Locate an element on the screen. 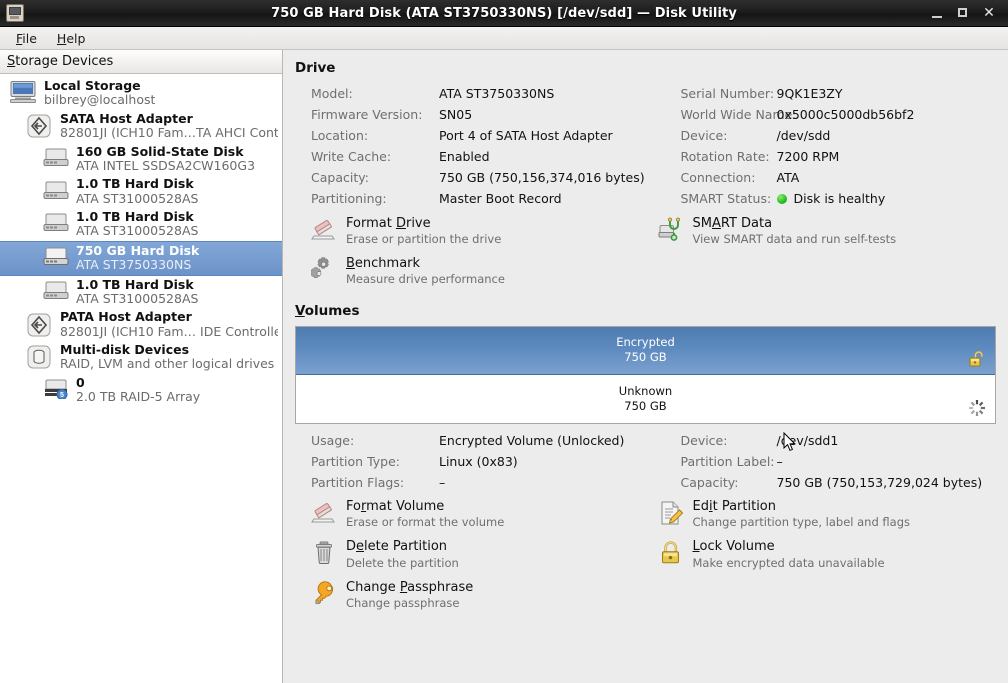  property-value: Enabled is located at coordinates (464, 156).